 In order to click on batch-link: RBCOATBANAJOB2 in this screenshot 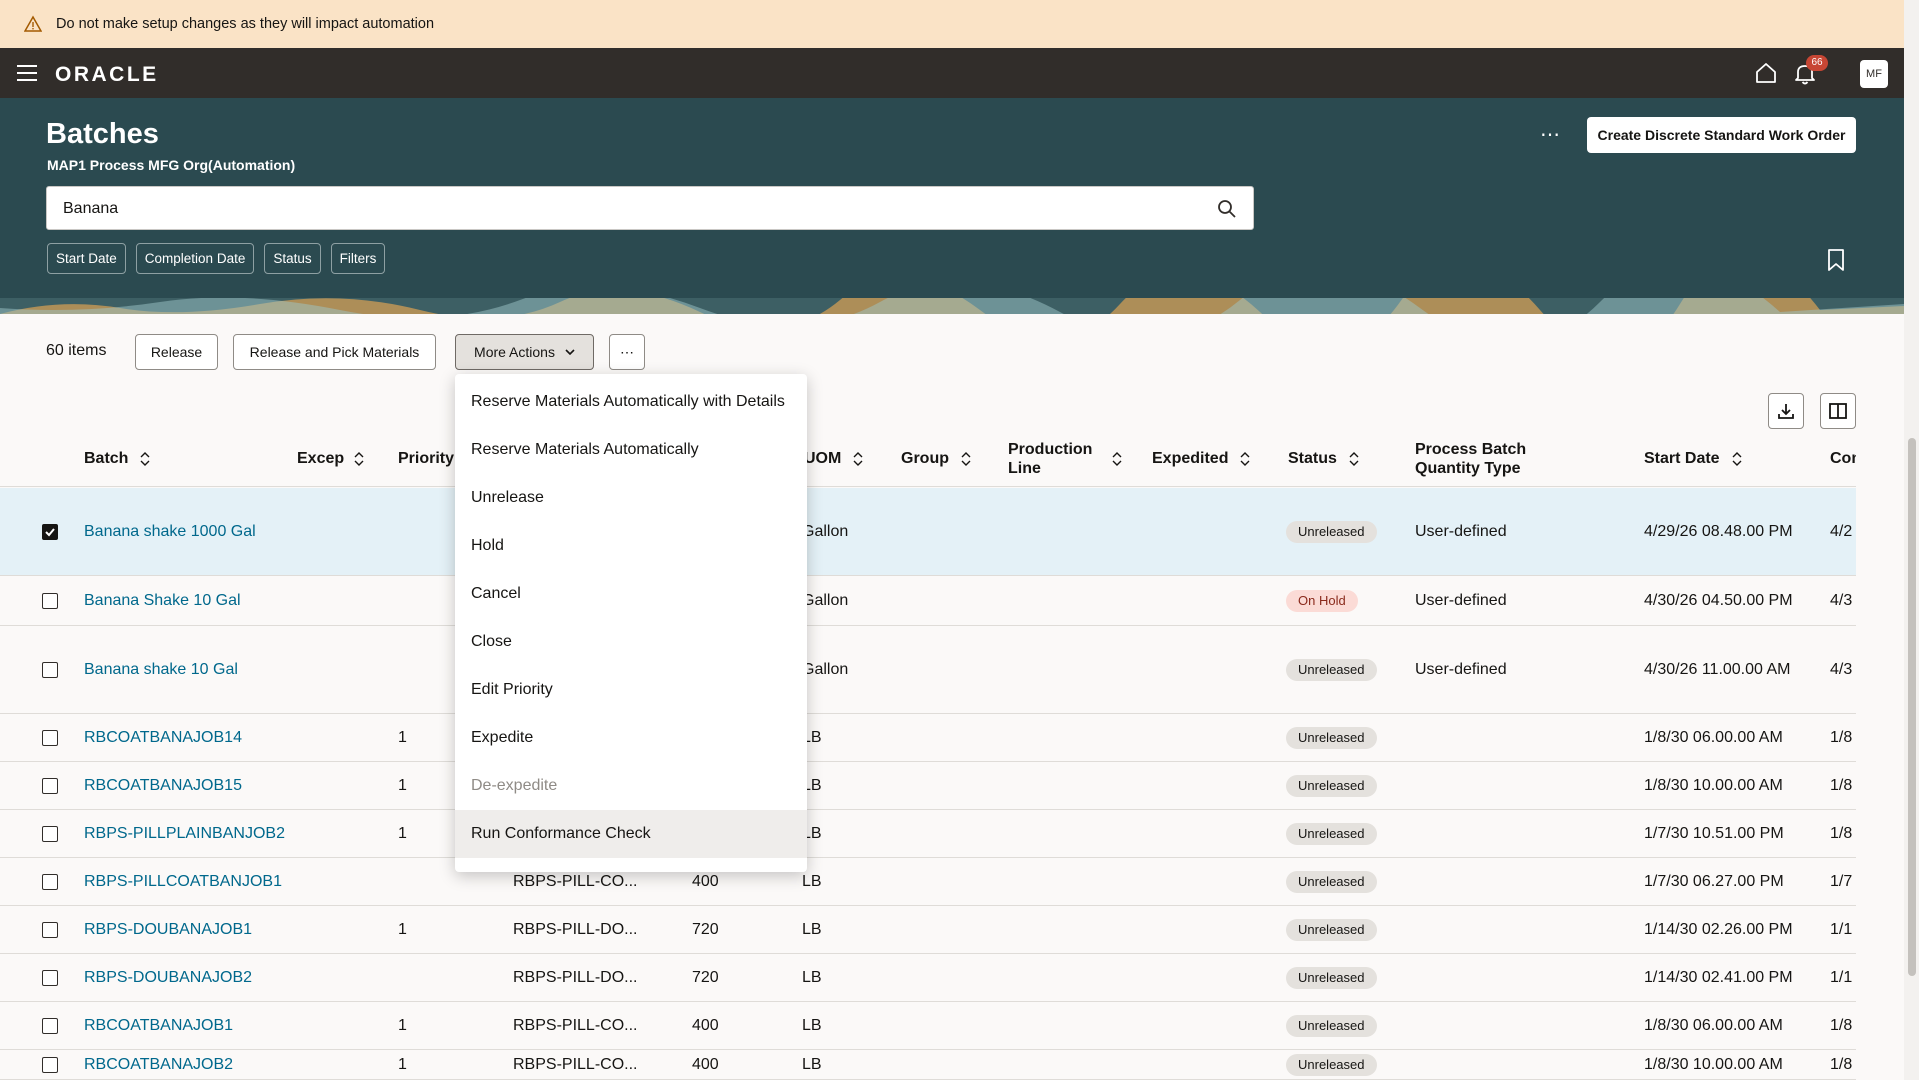, I will do `click(158, 1065)`.